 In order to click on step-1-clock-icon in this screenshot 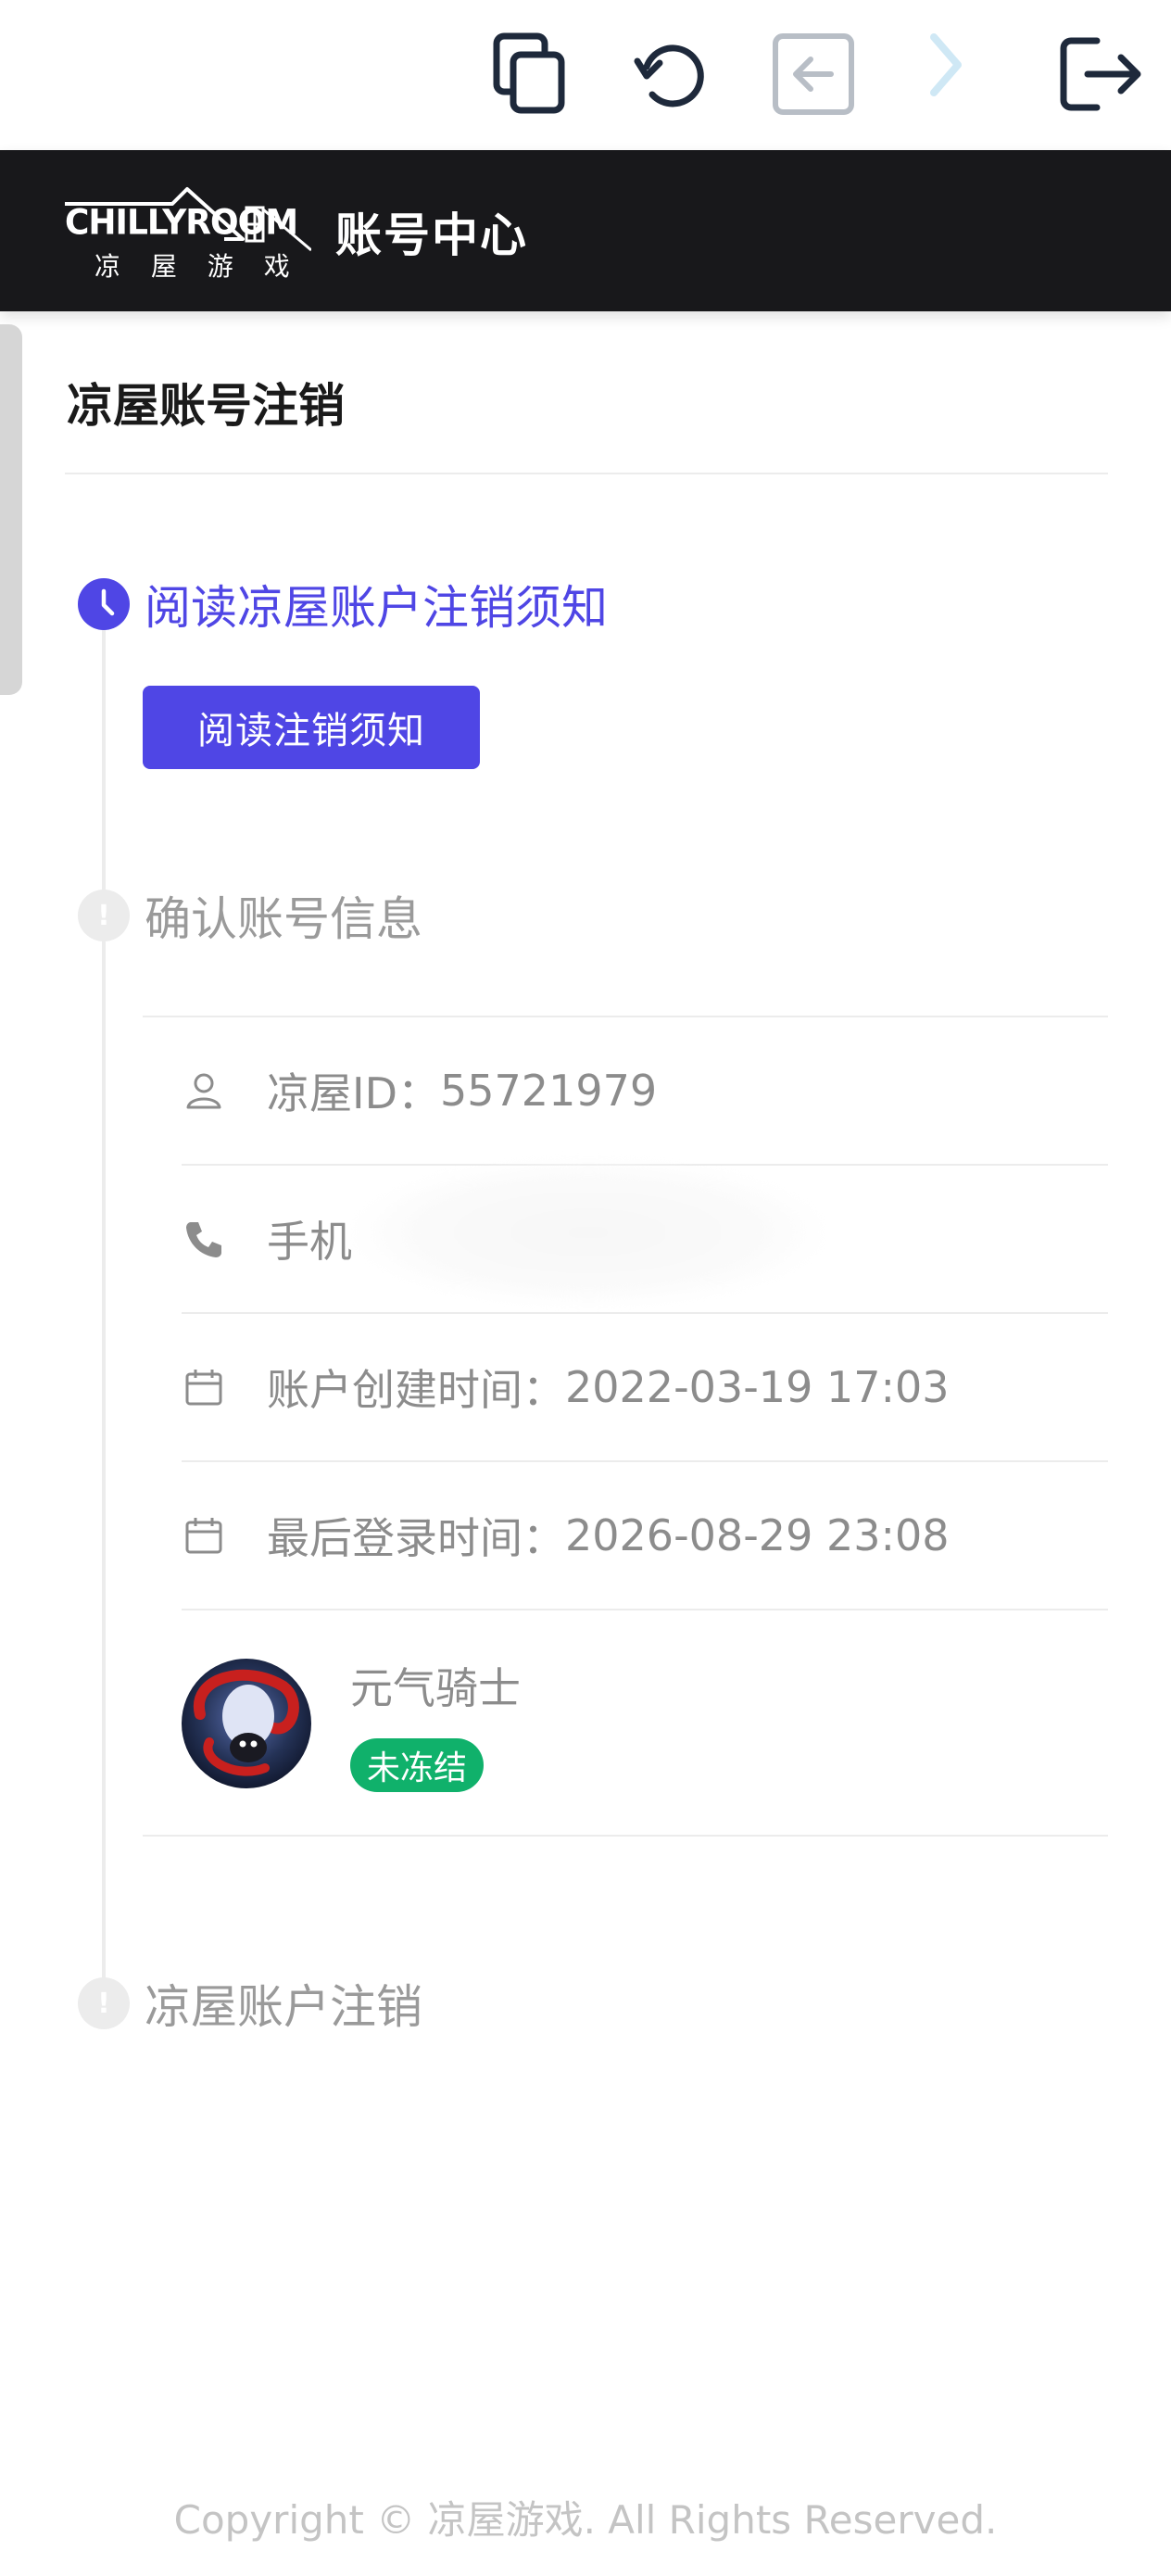, I will do `click(104, 604)`.